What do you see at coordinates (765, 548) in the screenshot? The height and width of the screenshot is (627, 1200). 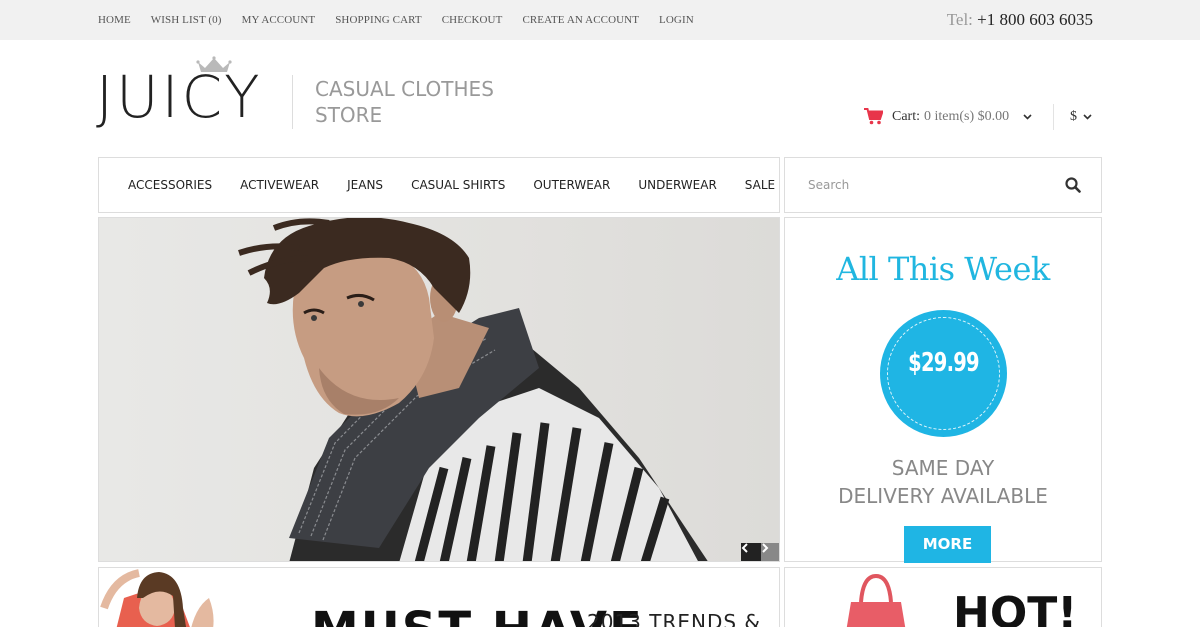 I see `chevron-right-icon` at bounding box center [765, 548].